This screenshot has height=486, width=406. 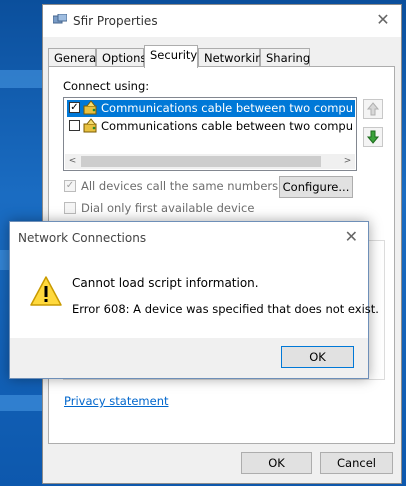 What do you see at coordinates (106, 86) in the screenshot?
I see `connect-using-label: Connect using:` at bounding box center [106, 86].